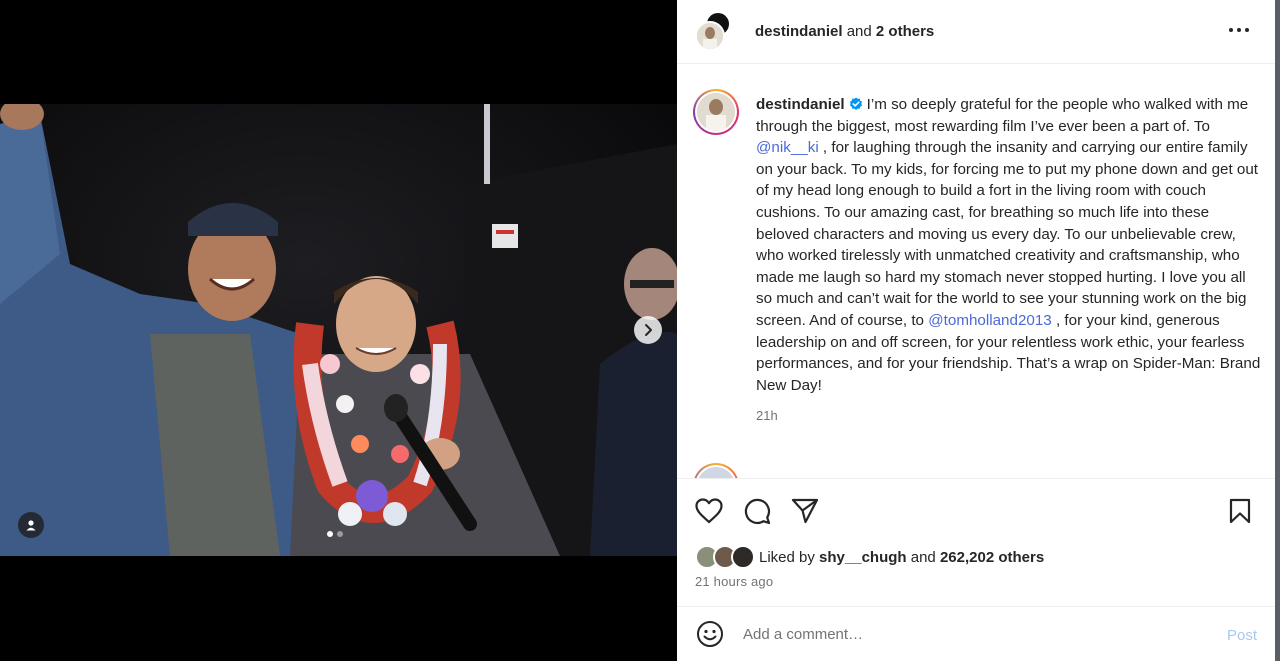  I want to click on action-bar, so click(757, 511).